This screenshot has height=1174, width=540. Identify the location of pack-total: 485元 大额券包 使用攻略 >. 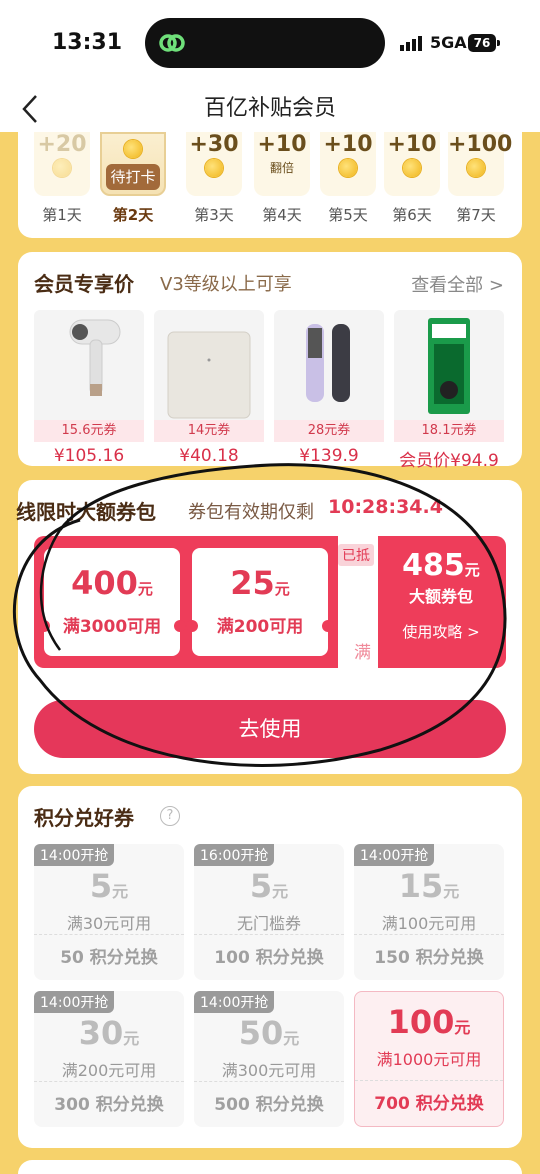
(441, 595).